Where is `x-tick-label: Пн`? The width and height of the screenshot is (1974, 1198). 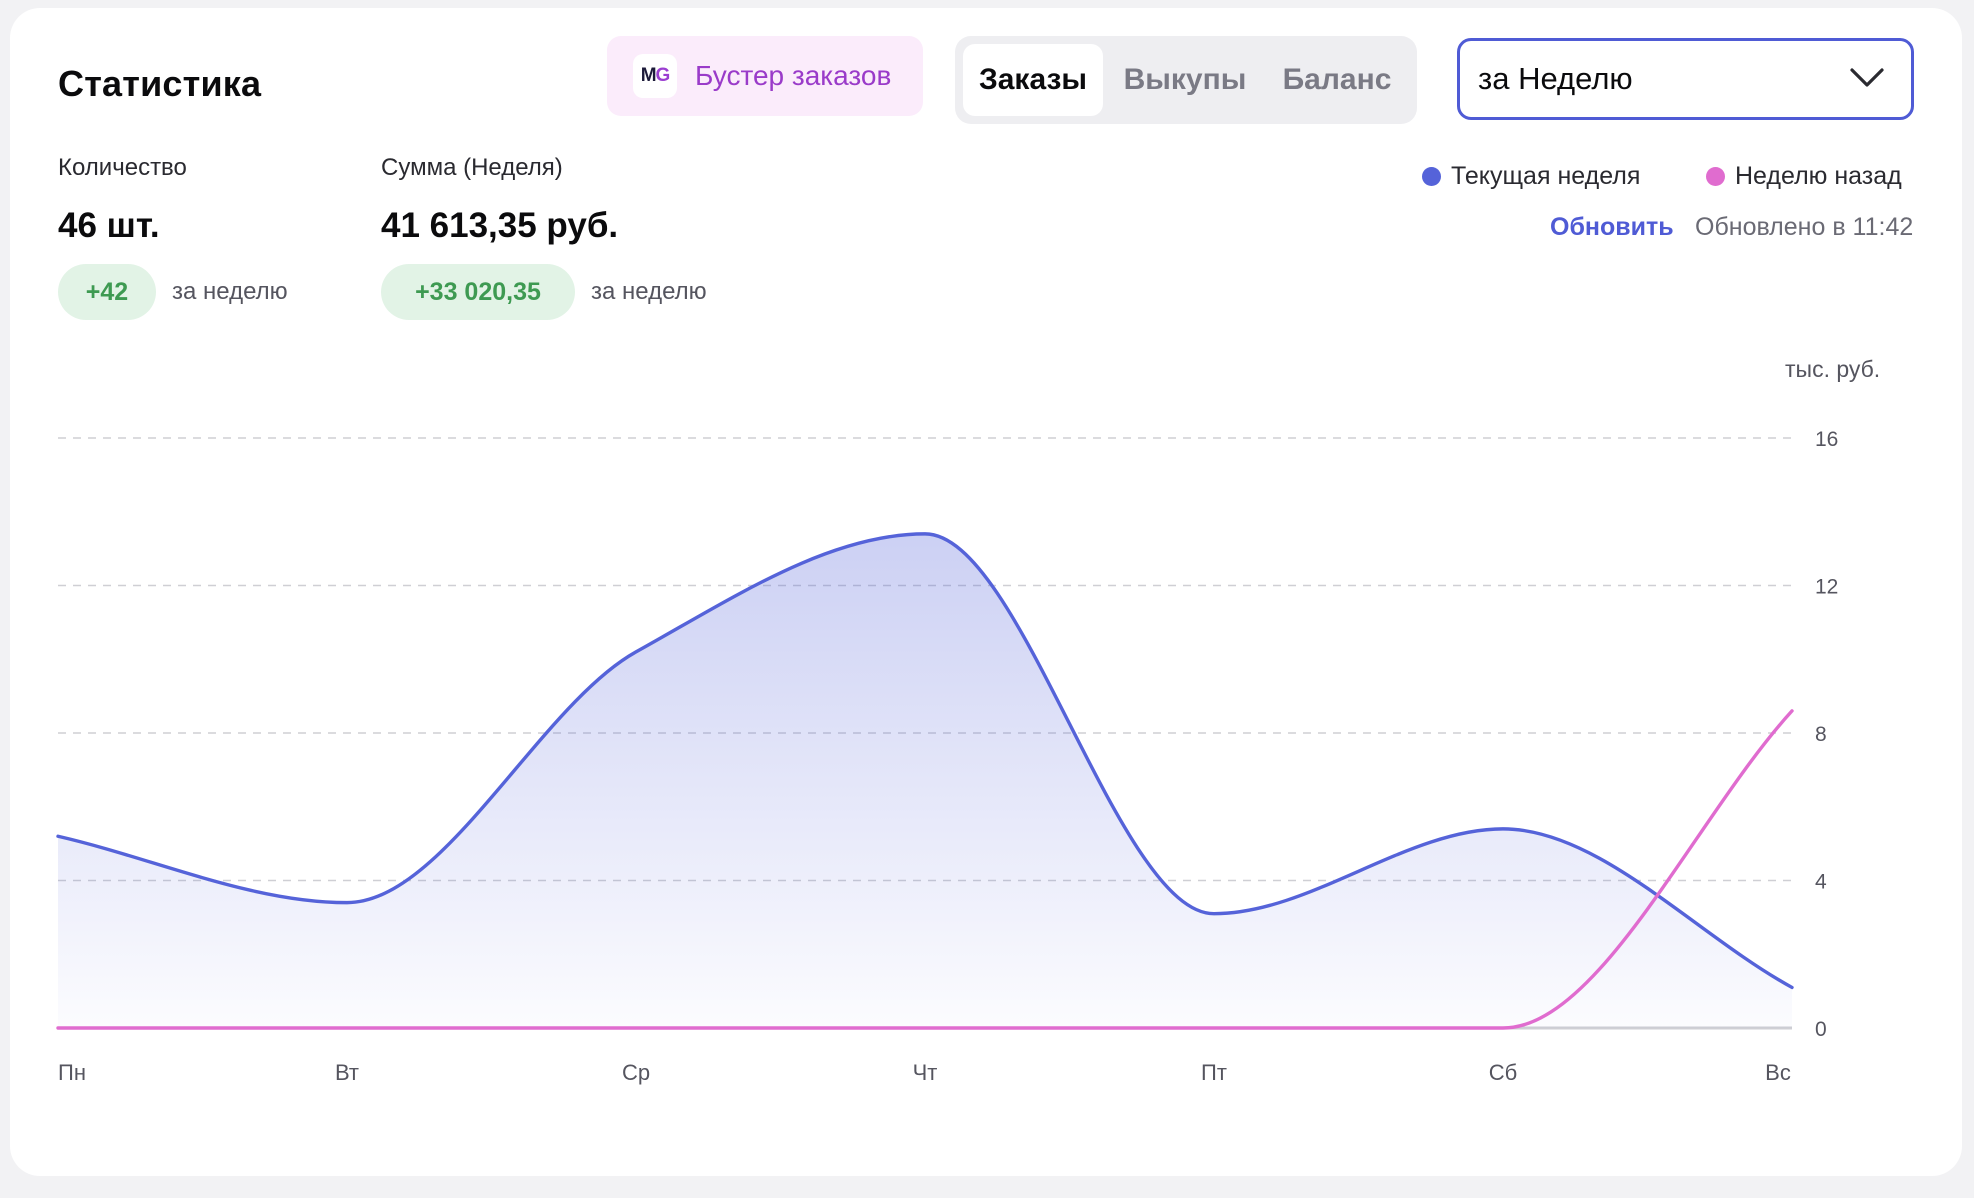 x-tick-label: Пн is located at coordinates (72, 1072).